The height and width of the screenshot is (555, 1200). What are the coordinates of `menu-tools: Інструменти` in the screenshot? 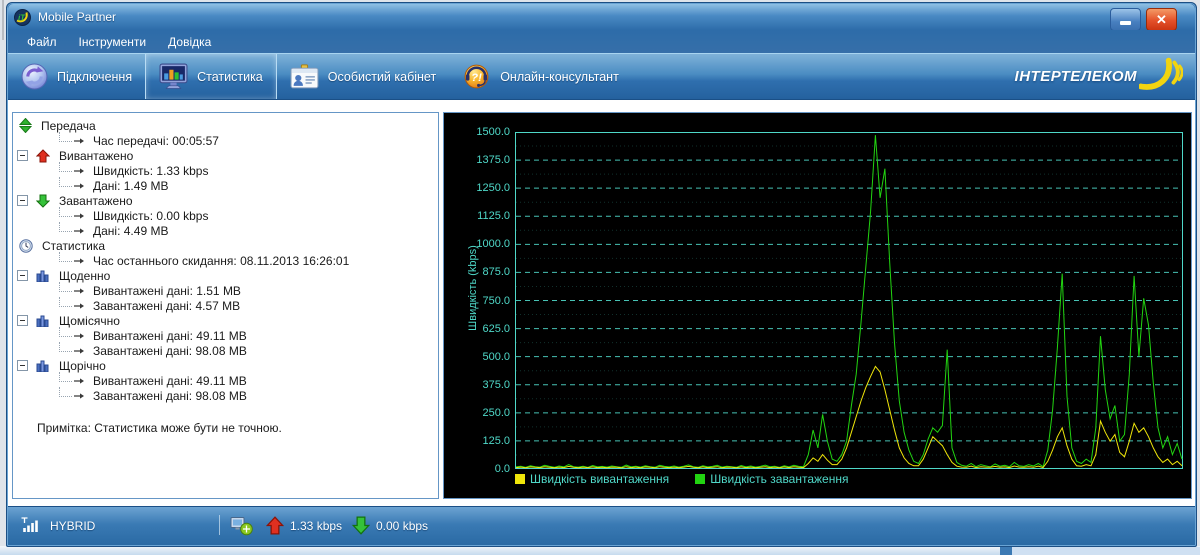 It's located at (113, 42).